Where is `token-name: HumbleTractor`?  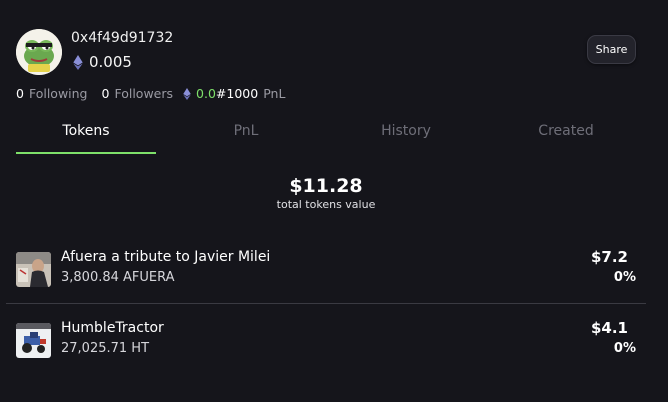 token-name: HumbleTractor is located at coordinates (112, 328).